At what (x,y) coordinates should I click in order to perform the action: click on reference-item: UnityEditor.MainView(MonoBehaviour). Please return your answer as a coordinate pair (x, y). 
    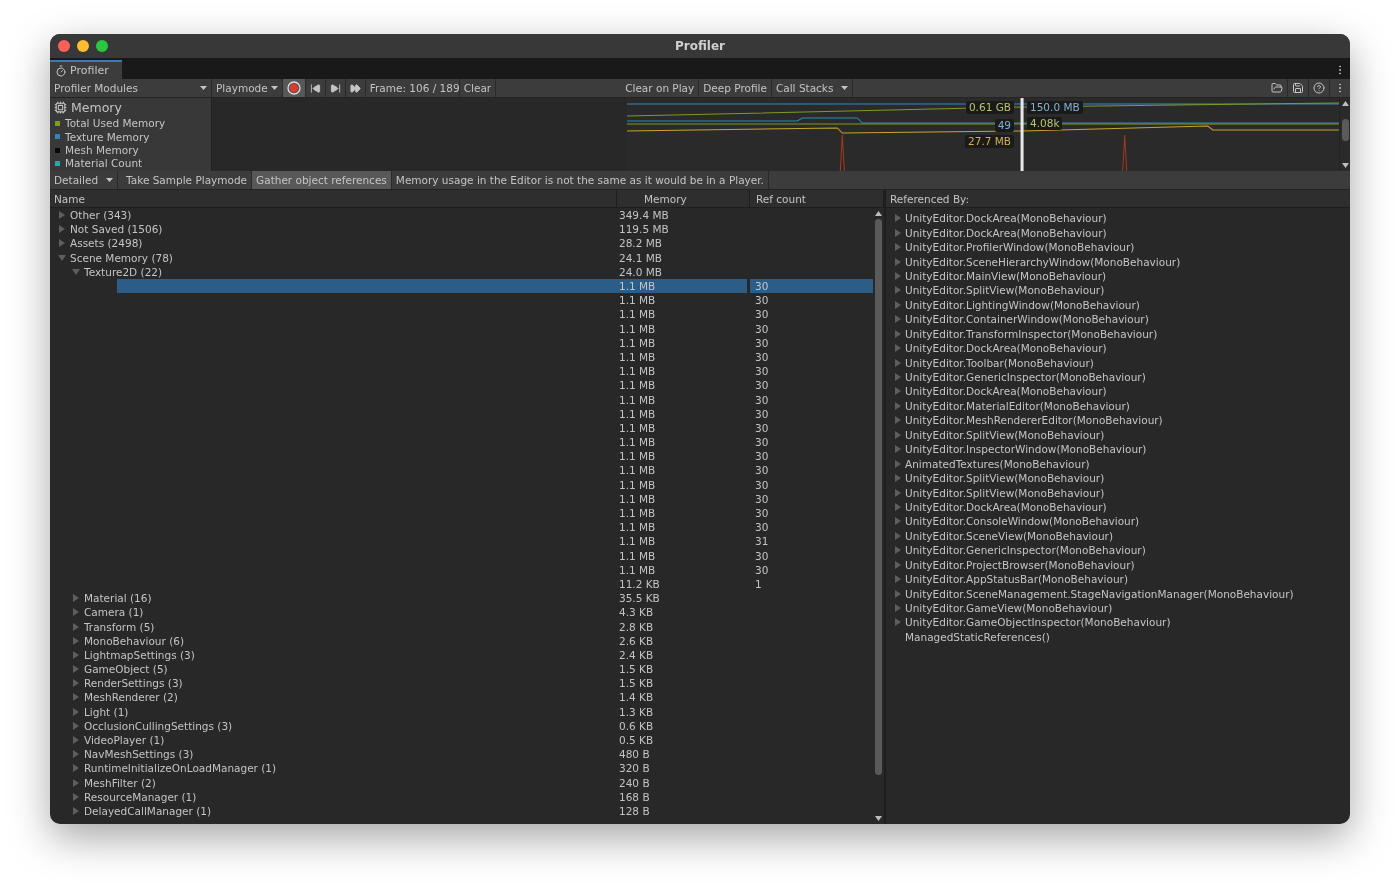
    Looking at the image, I should click on (1006, 275).